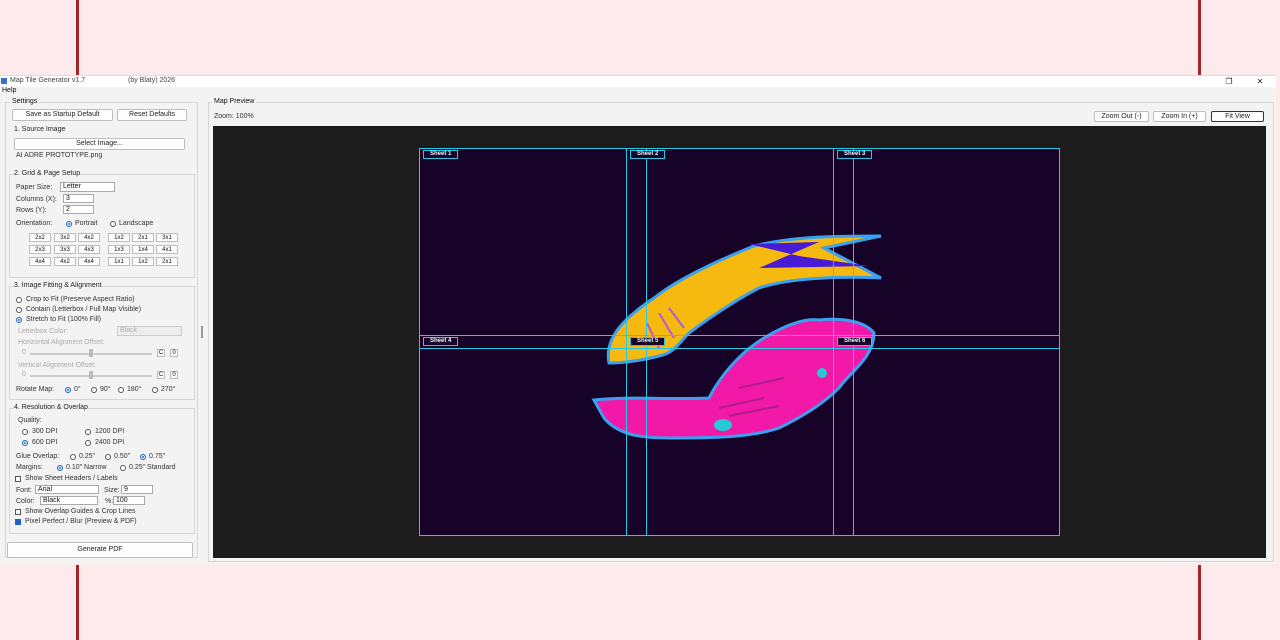 This screenshot has width=1280, height=640. I want to click on fit-view-button: Fit View, so click(1237, 116).